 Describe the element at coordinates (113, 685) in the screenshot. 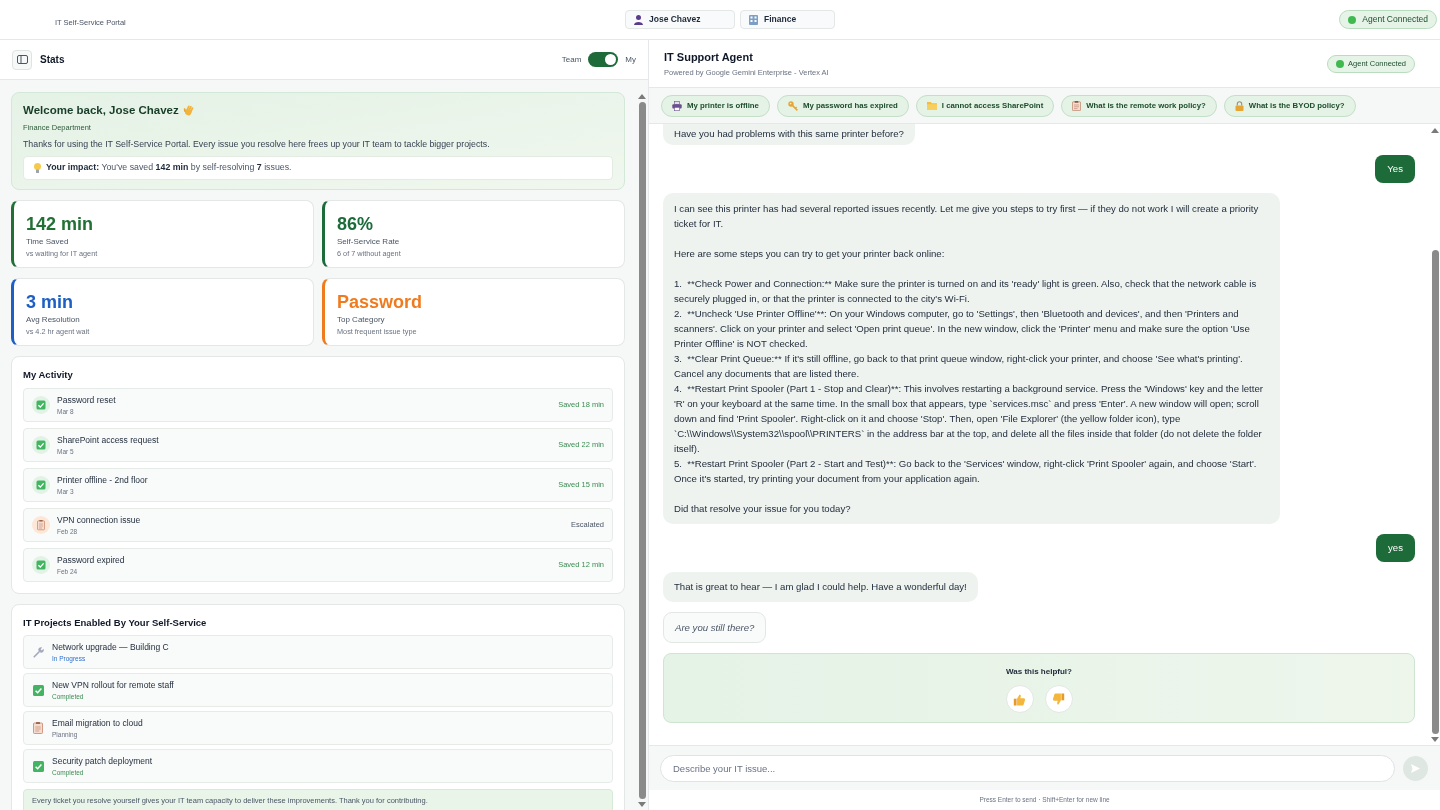

I see `project-title: New VPN rollout for remote staff` at that location.